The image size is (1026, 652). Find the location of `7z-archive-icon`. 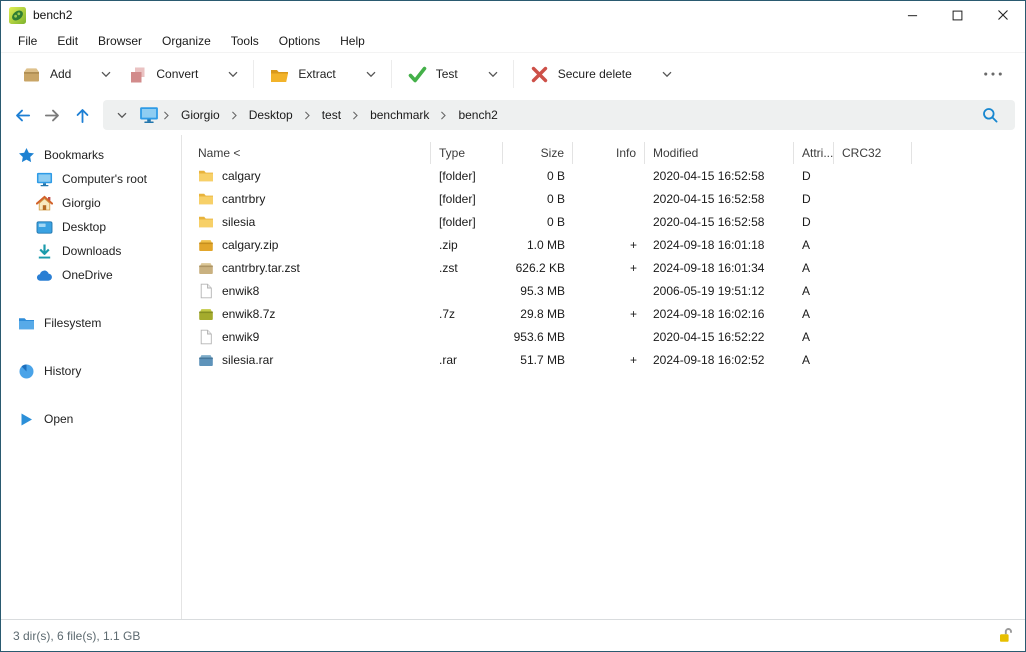

7z-archive-icon is located at coordinates (206, 314).